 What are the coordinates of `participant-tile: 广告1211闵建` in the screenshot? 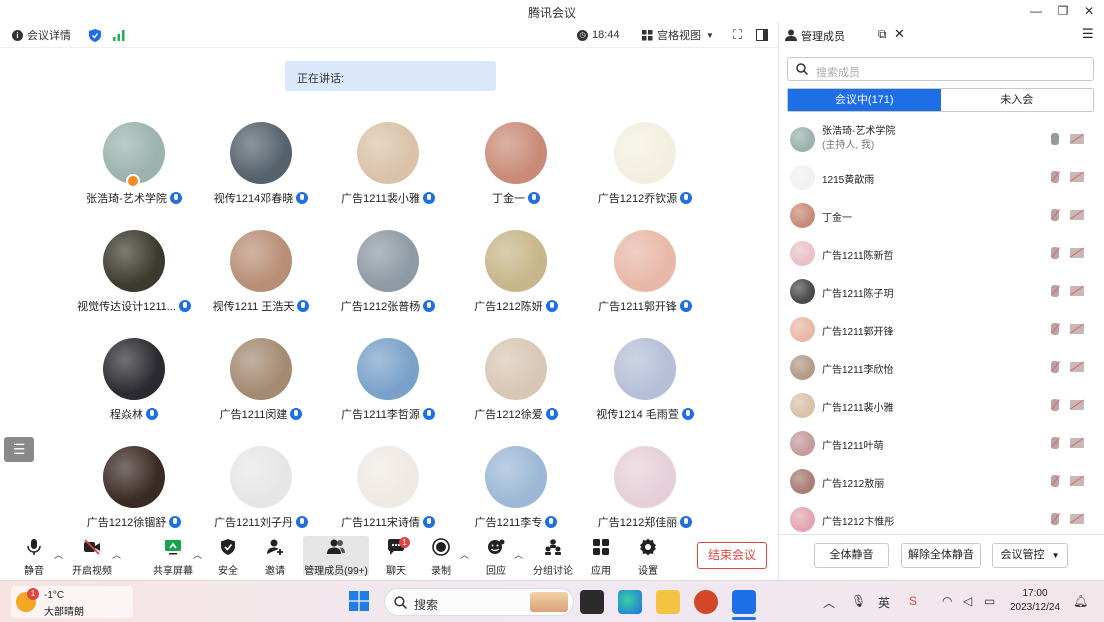 It's located at (261, 388).